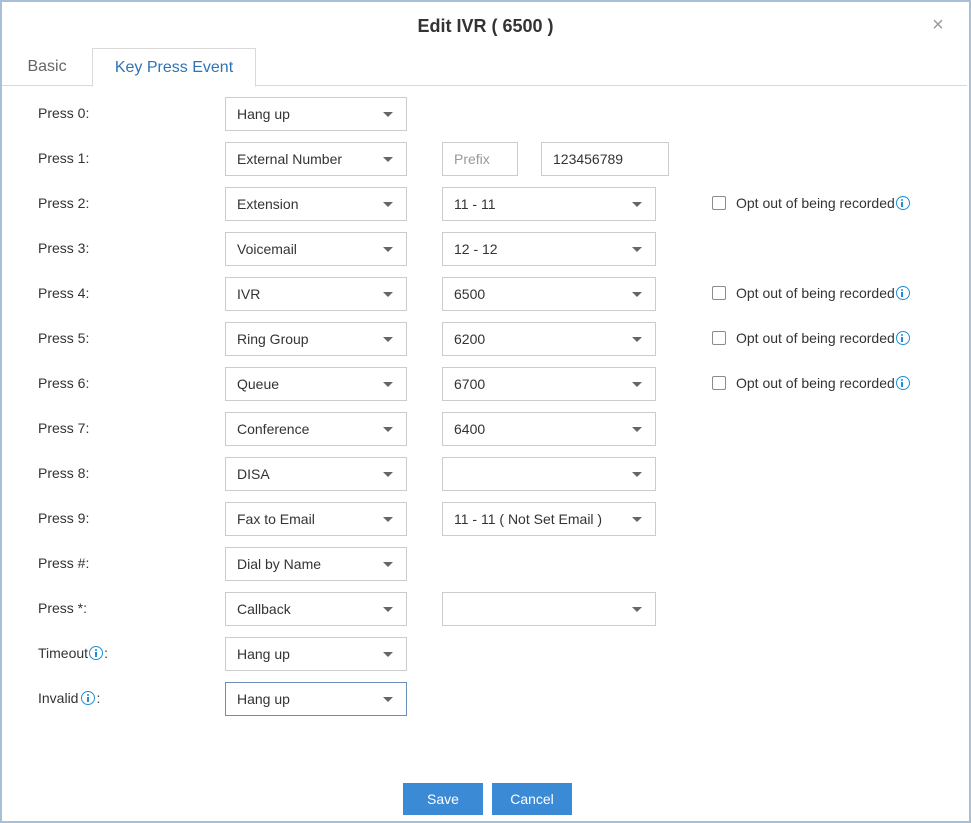  I want to click on row-timeout: Timeout : Hang up, so click(484, 655).